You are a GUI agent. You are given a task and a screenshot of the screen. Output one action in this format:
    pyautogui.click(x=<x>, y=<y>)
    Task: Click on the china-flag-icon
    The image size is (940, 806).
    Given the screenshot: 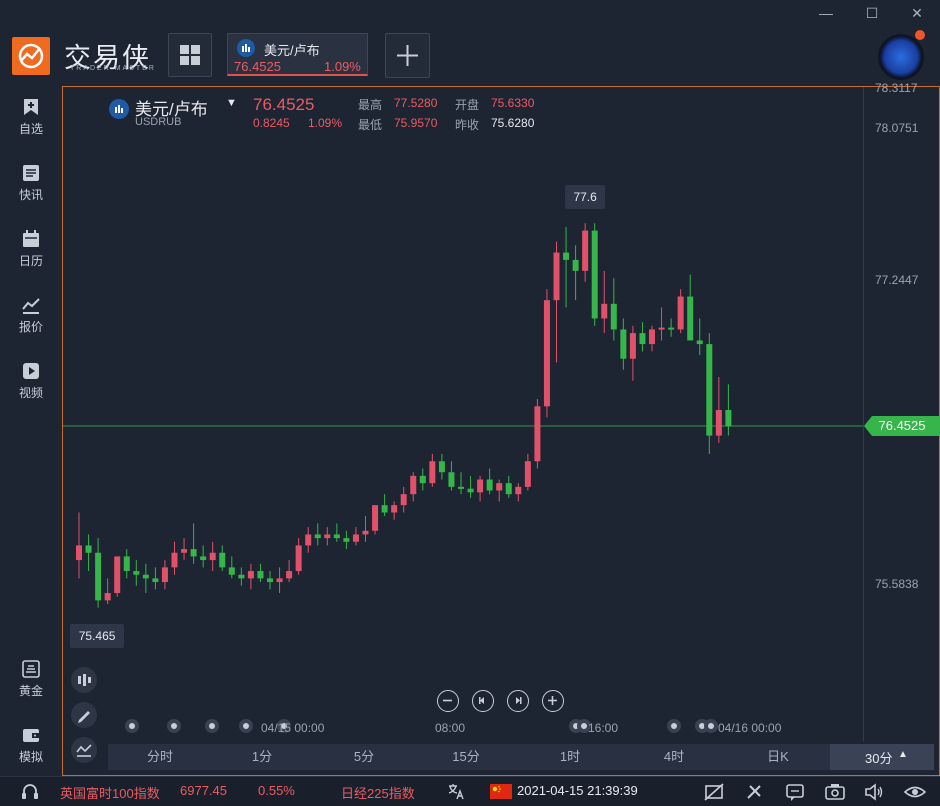 What is the action you would take?
    pyautogui.click(x=501, y=791)
    